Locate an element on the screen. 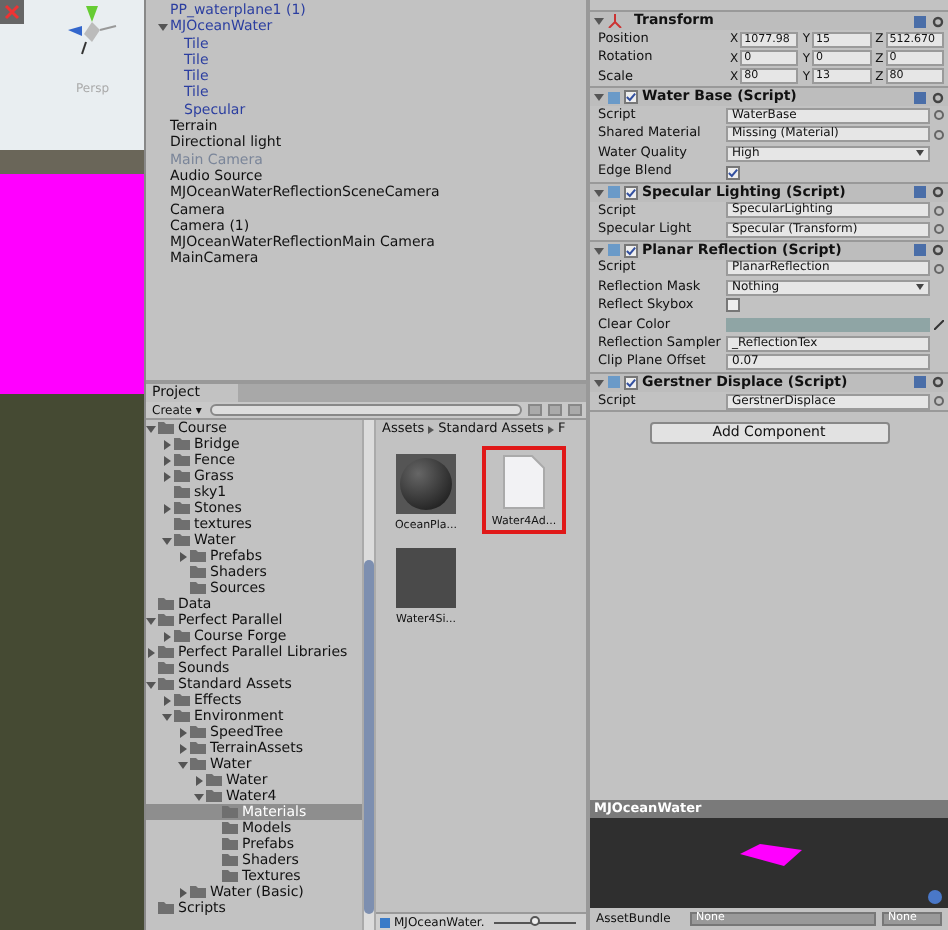 The height and width of the screenshot is (930, 948). transform-axes-icon is located at coordinates (615, 21).